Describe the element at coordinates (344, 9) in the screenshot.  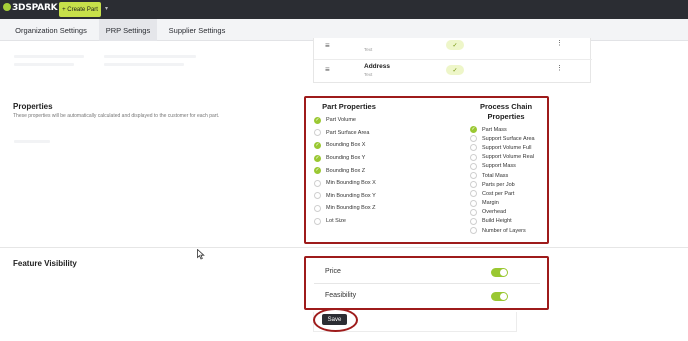
I see `top-navigation-bar` at that location.